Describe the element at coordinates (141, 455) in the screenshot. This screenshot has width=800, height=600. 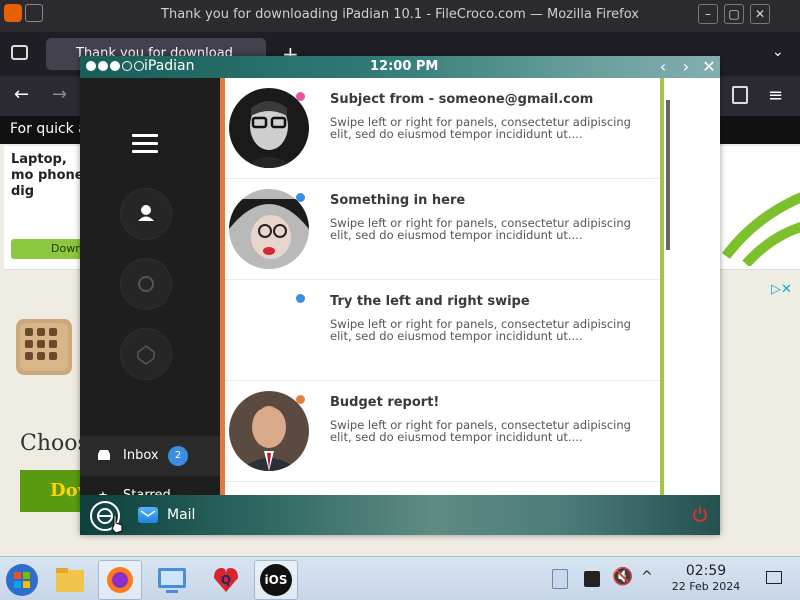
I see `sidebar-item-label: Inbox` at that location.